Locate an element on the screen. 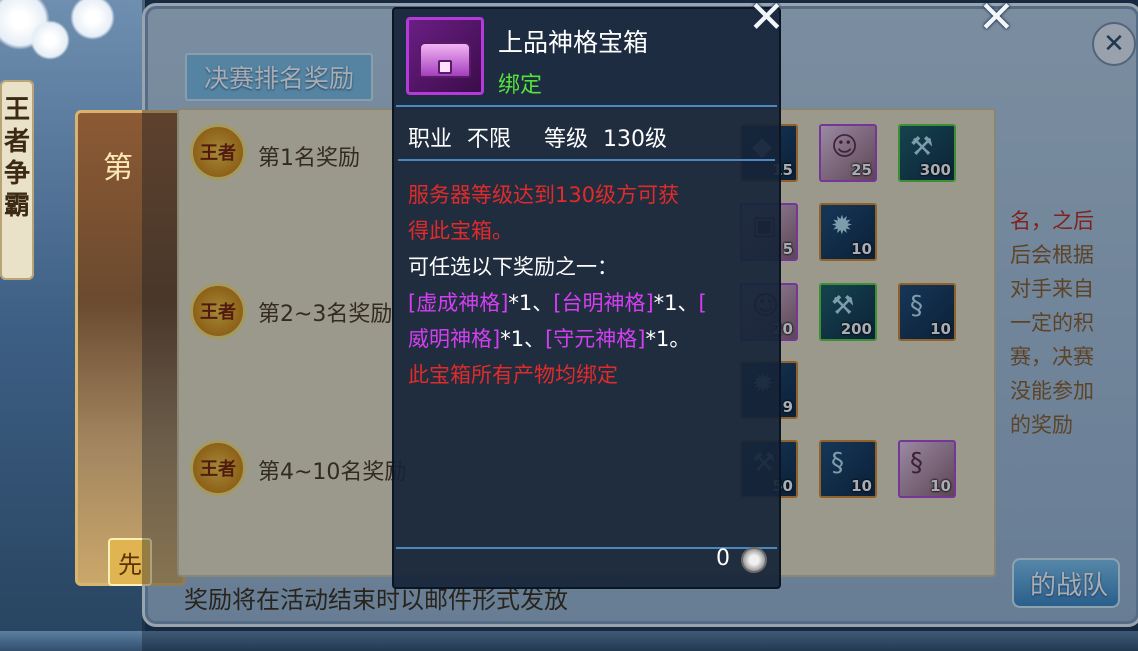 The image size is (1138, 651). reward-item: ⚒ 300 is located at coordinates (927, 153).